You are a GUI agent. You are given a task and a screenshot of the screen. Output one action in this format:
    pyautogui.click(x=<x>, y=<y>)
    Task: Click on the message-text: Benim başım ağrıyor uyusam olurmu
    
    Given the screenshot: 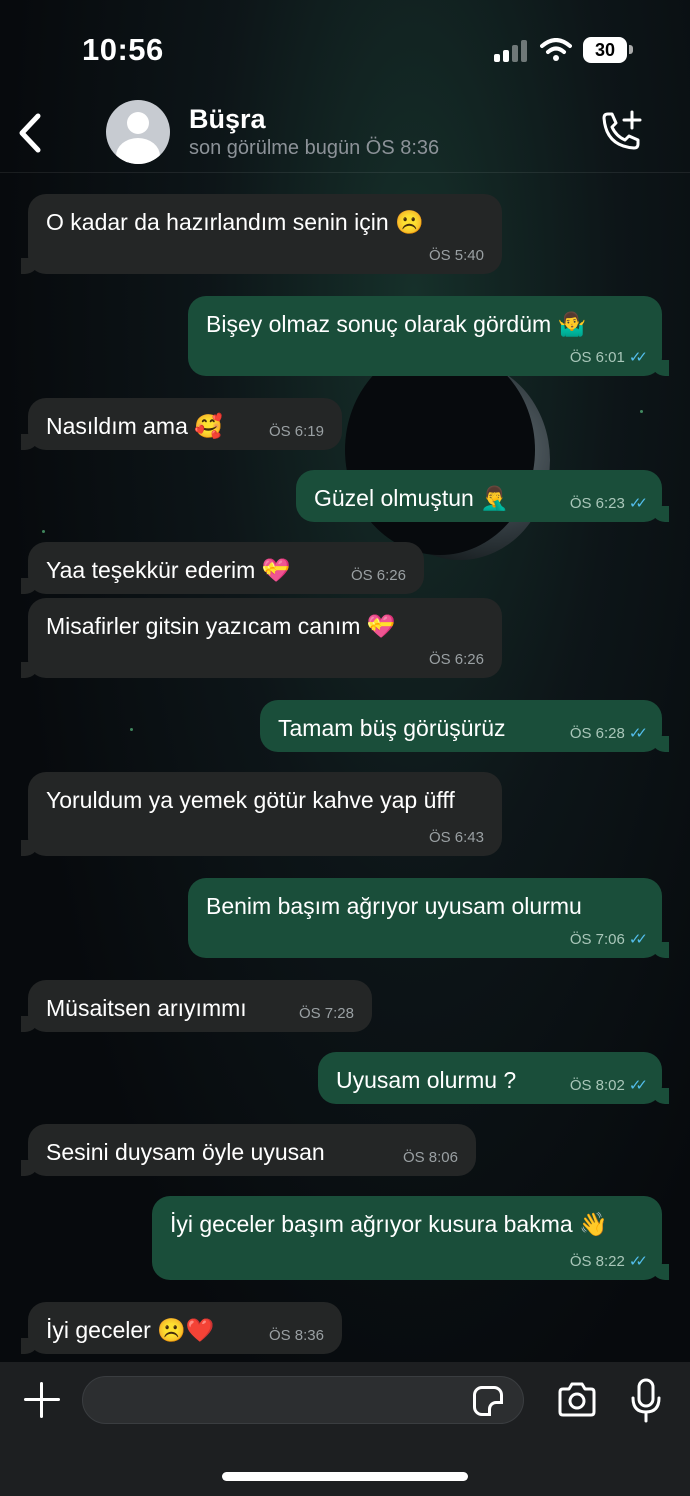 What is the action you would take?
    pyautogui.click(x=394, y=906)
    